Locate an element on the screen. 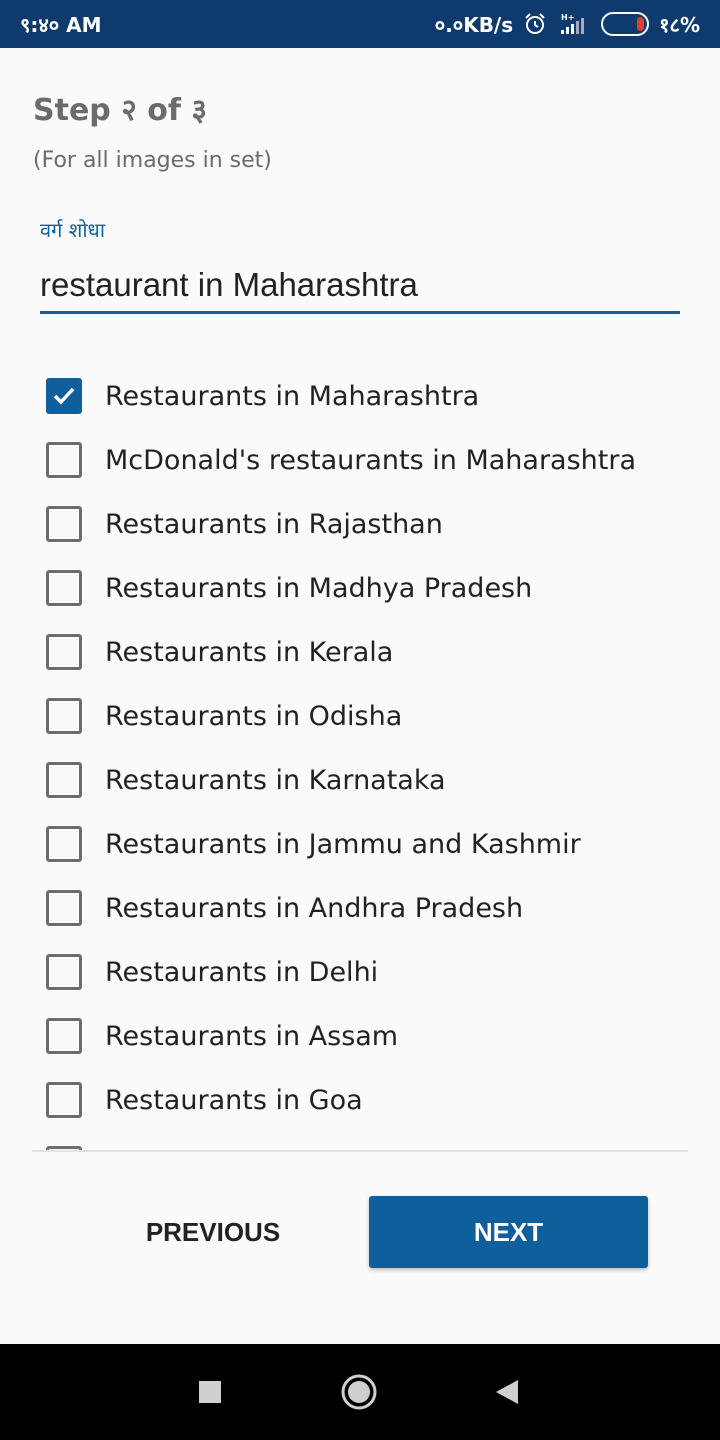  list-item-label: Restaurants in Maharashtra is located at coordinates (292, 396).